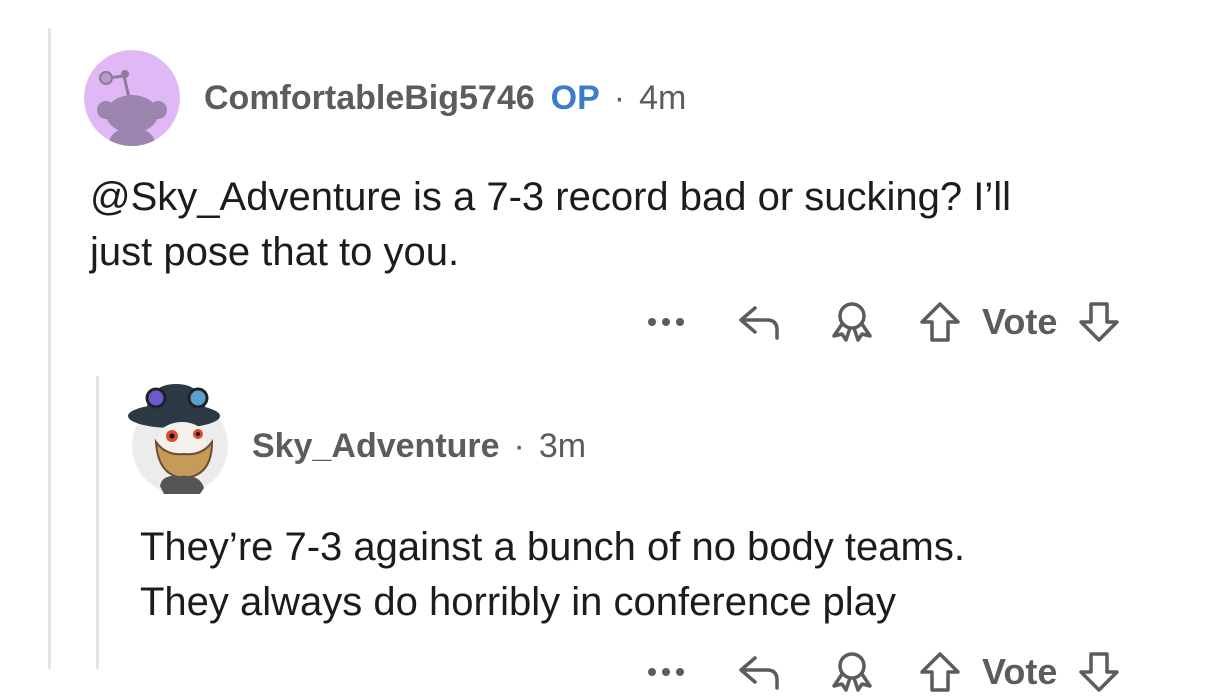 The height and width of the screenshot is (698, 1206). What do you see at coordinates (178, 439) in the screenshot?
I see `custom-avatar-icon` at bounding box center [178, 439].